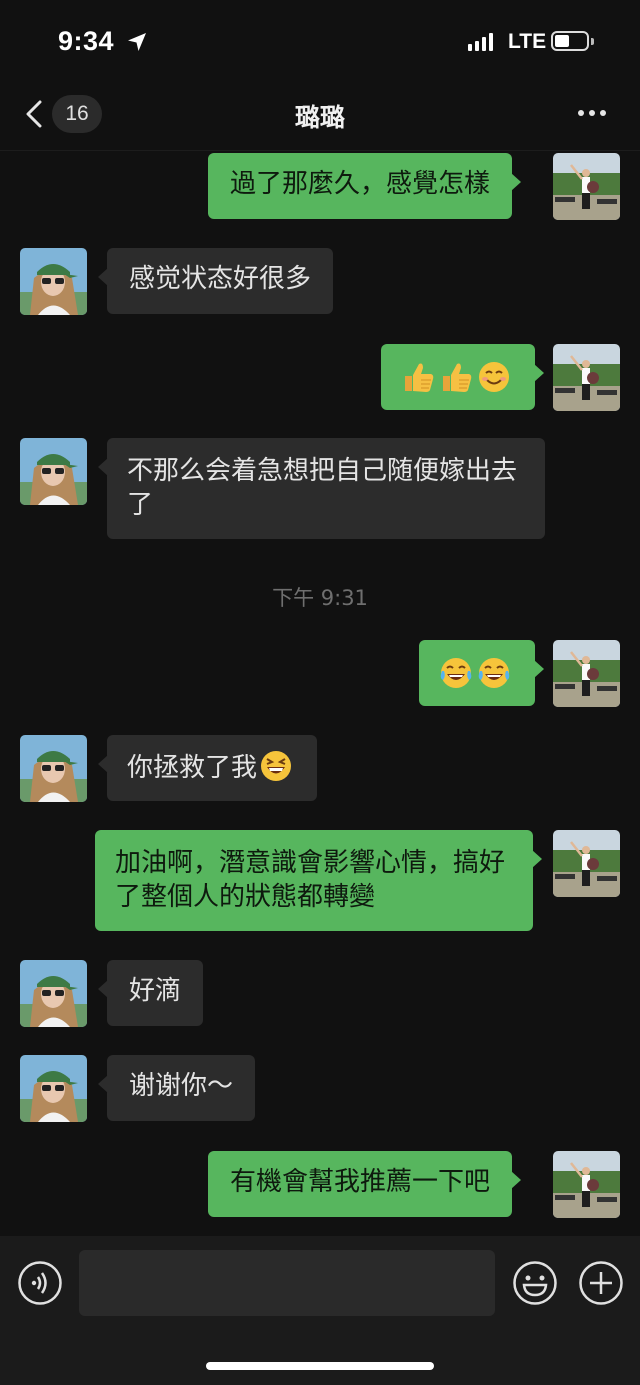 The height and width of the screenshot is (1385, 640). Describe the element at coordinates (527, 41) in the screenshot. I see `network-type: LTE` at that location.